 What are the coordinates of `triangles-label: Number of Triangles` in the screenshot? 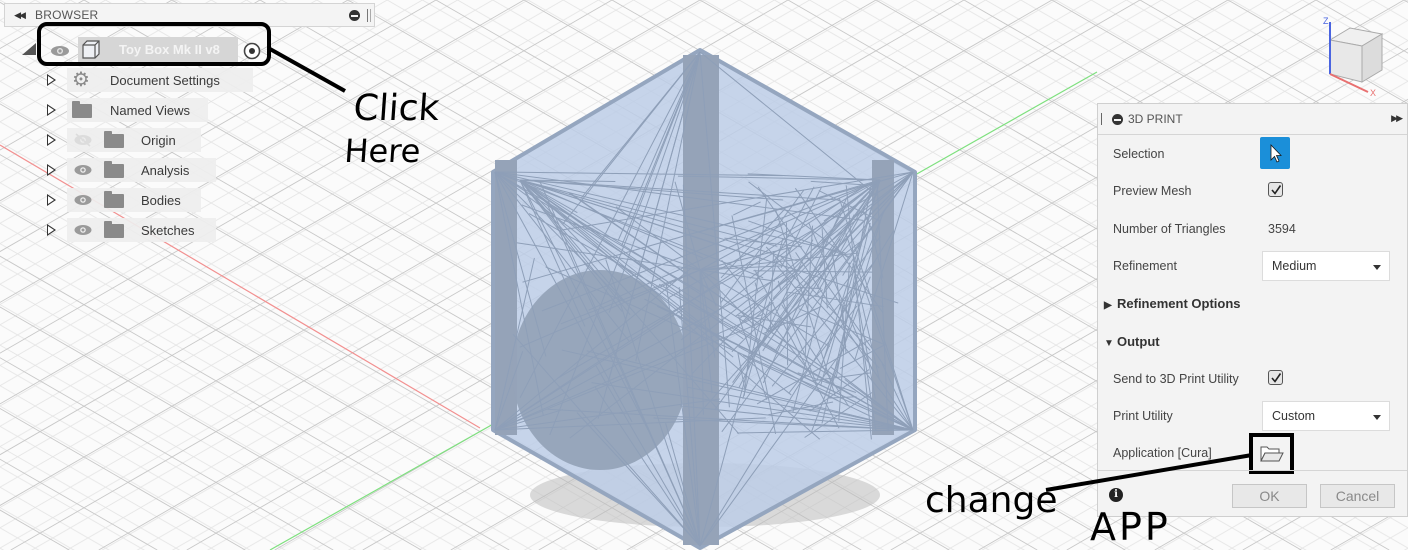 It's located at (1169, 229).